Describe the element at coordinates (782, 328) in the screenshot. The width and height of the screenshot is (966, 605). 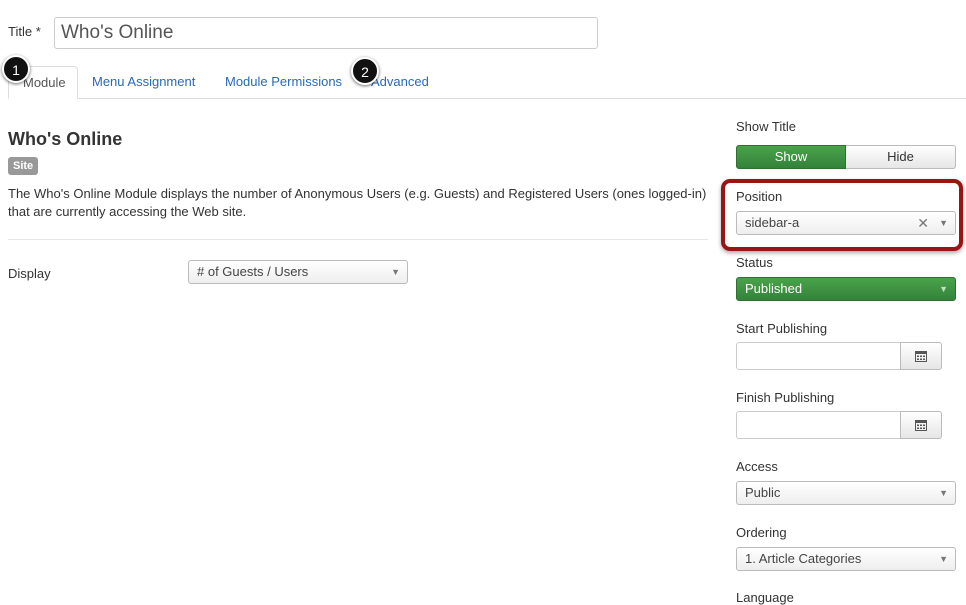
I see `start-publishing-label: Start Publishing` at that location.